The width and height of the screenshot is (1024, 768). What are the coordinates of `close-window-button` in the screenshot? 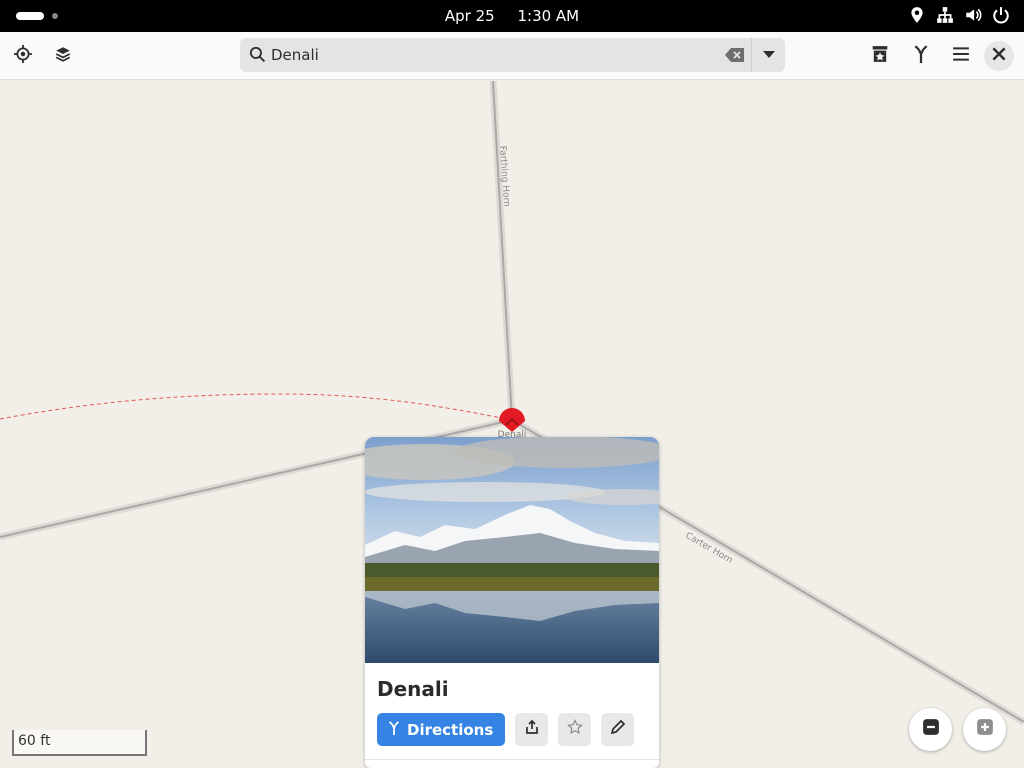 It's located at (999, 56).